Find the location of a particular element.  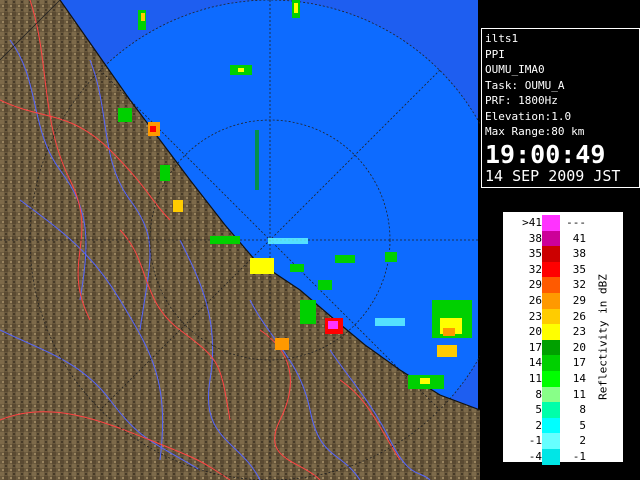

legend-upper-bound: 17 is located at coordinates (579, 363).